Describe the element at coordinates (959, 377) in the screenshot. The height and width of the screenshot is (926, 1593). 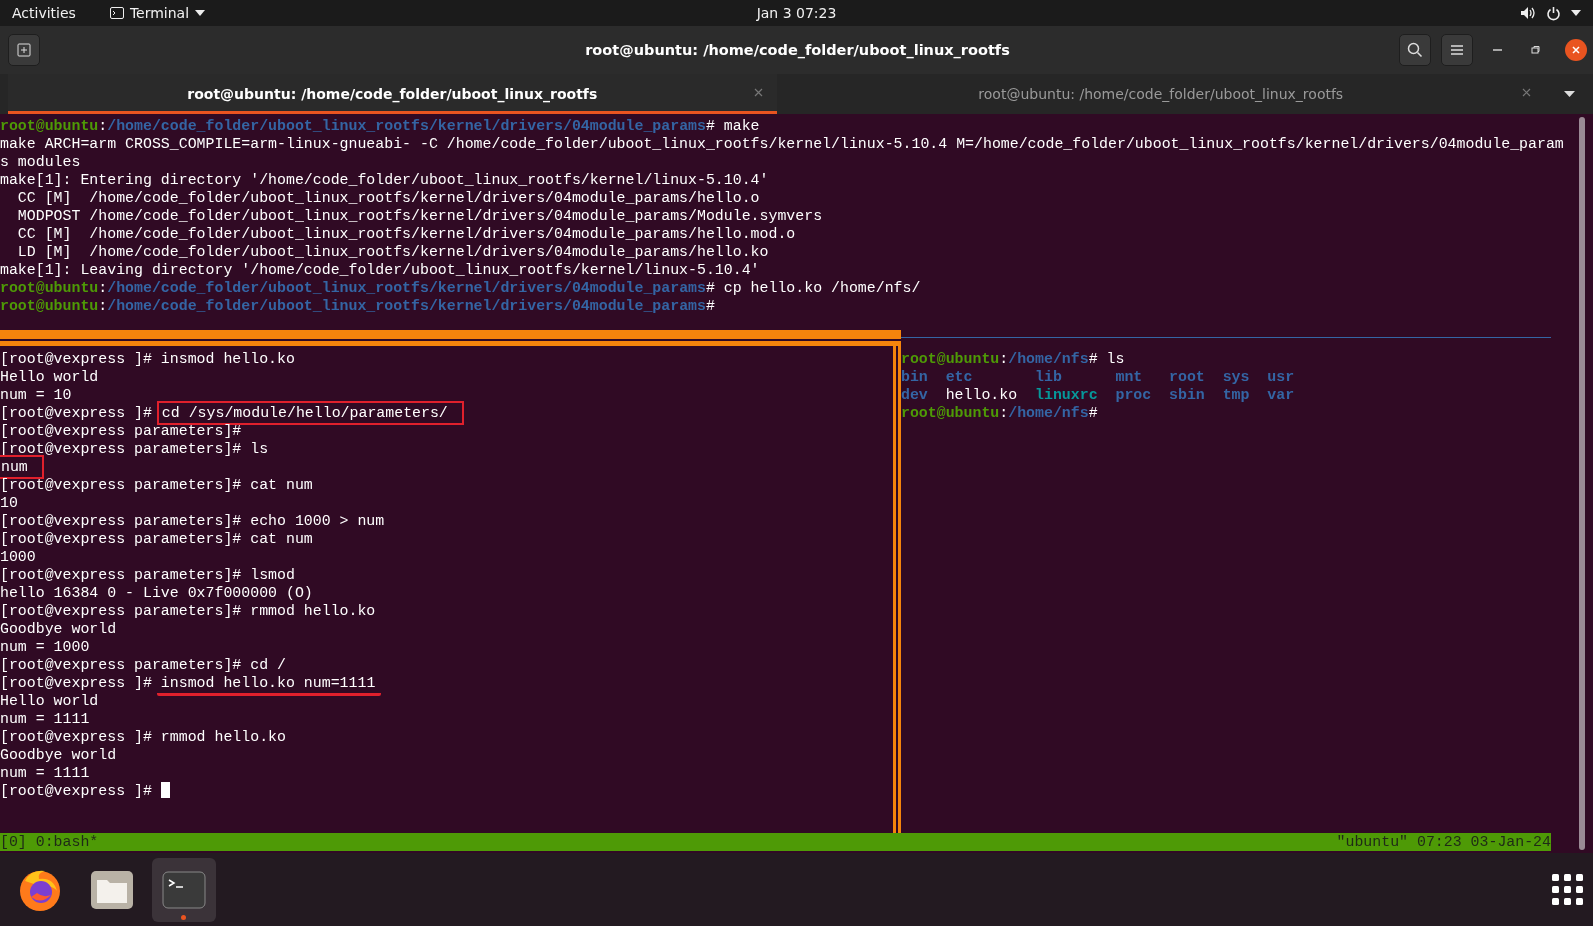
I see `file-name: etc` at that location.